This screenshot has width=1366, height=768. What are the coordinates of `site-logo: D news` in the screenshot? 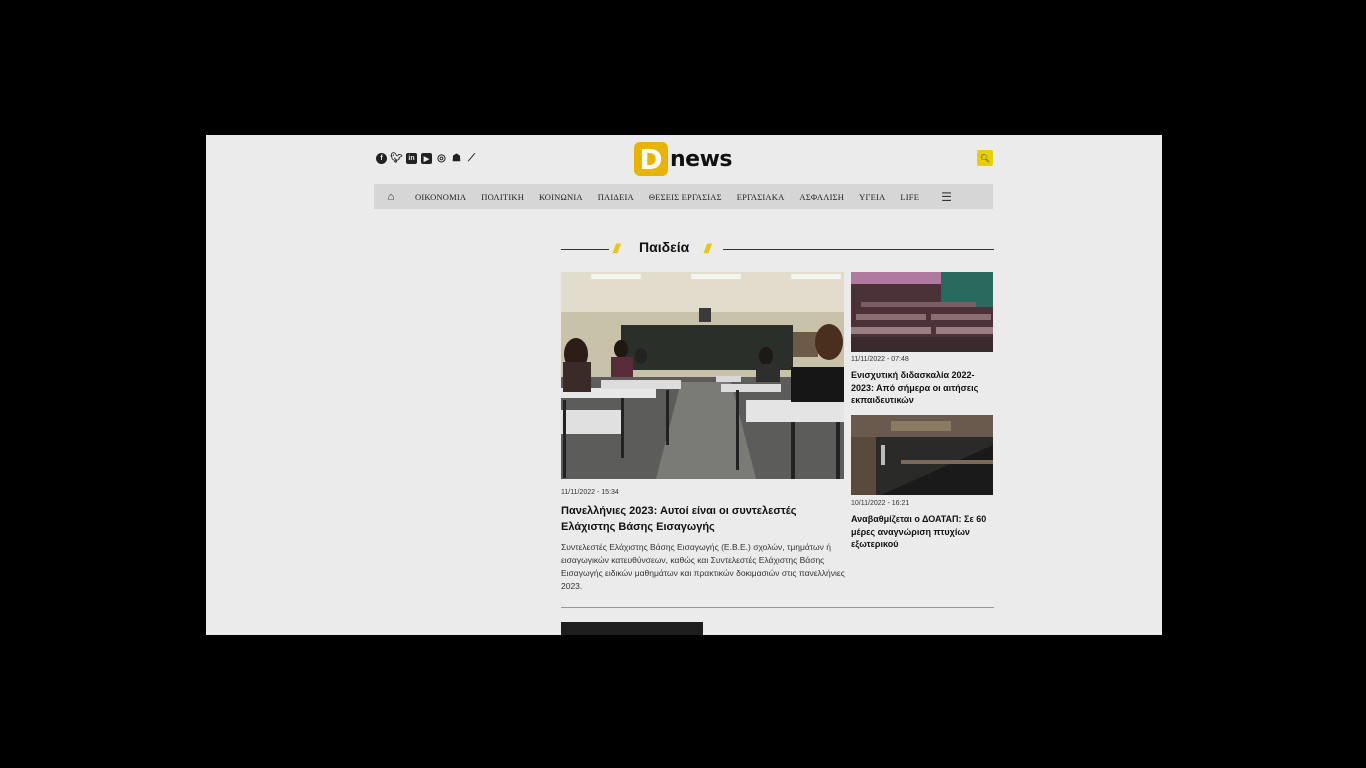 It's located at (683, 159).